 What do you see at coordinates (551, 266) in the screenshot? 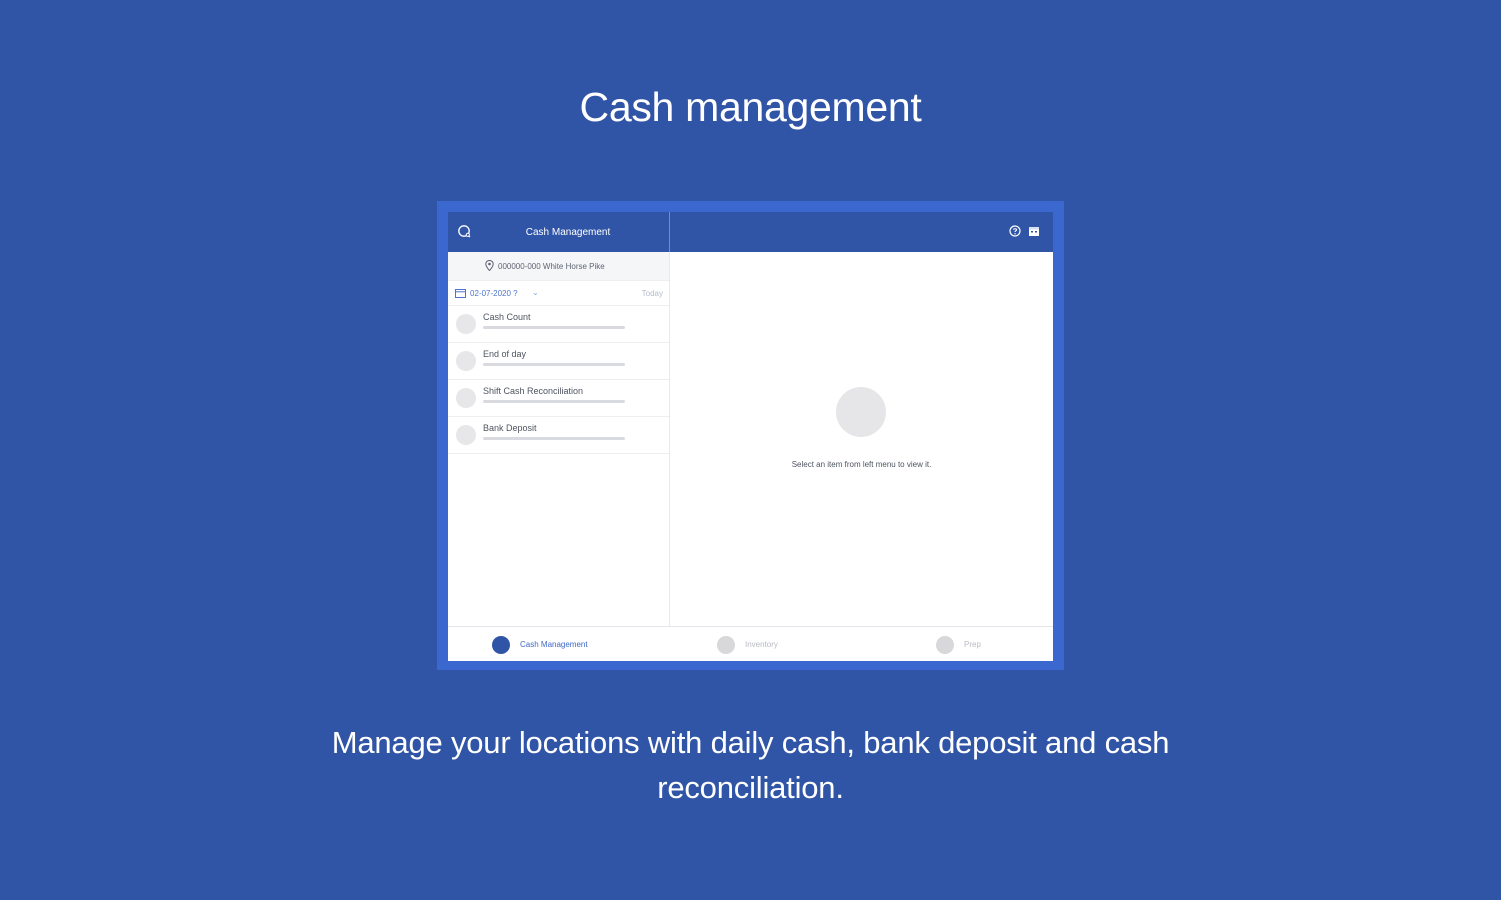
I see `location-label: 000000-000 White Horse Pike` at bounding box center [551, 266].